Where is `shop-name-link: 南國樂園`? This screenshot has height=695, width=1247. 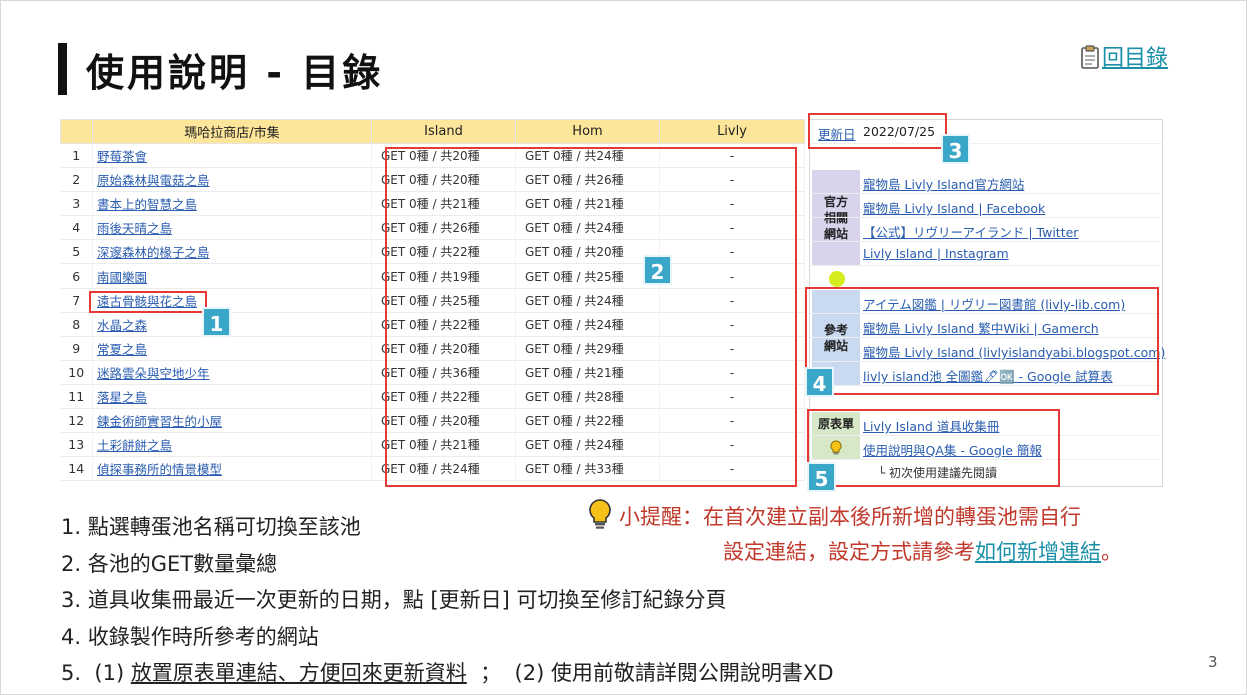
shop-name-link: 南國樂園 is located at coordinates (232, 276).